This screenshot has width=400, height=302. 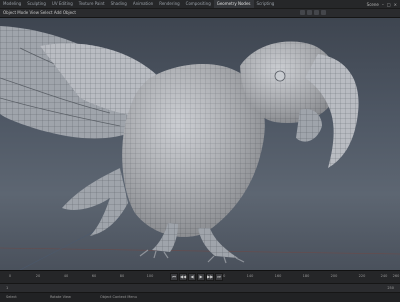 What do you see at coordinates (36, 4) in the screenshot?
I see `tab-sculpting: Sculpting` at bounding box center [36, 4].